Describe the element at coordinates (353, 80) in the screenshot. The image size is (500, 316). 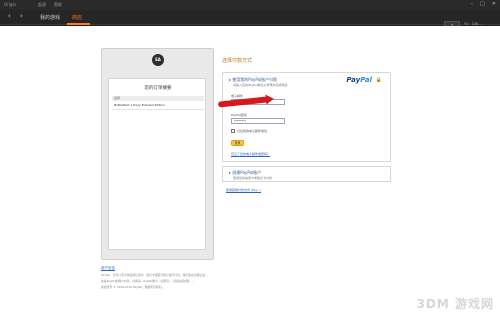
I see `paypal-logo-part1: Pay` at that location.